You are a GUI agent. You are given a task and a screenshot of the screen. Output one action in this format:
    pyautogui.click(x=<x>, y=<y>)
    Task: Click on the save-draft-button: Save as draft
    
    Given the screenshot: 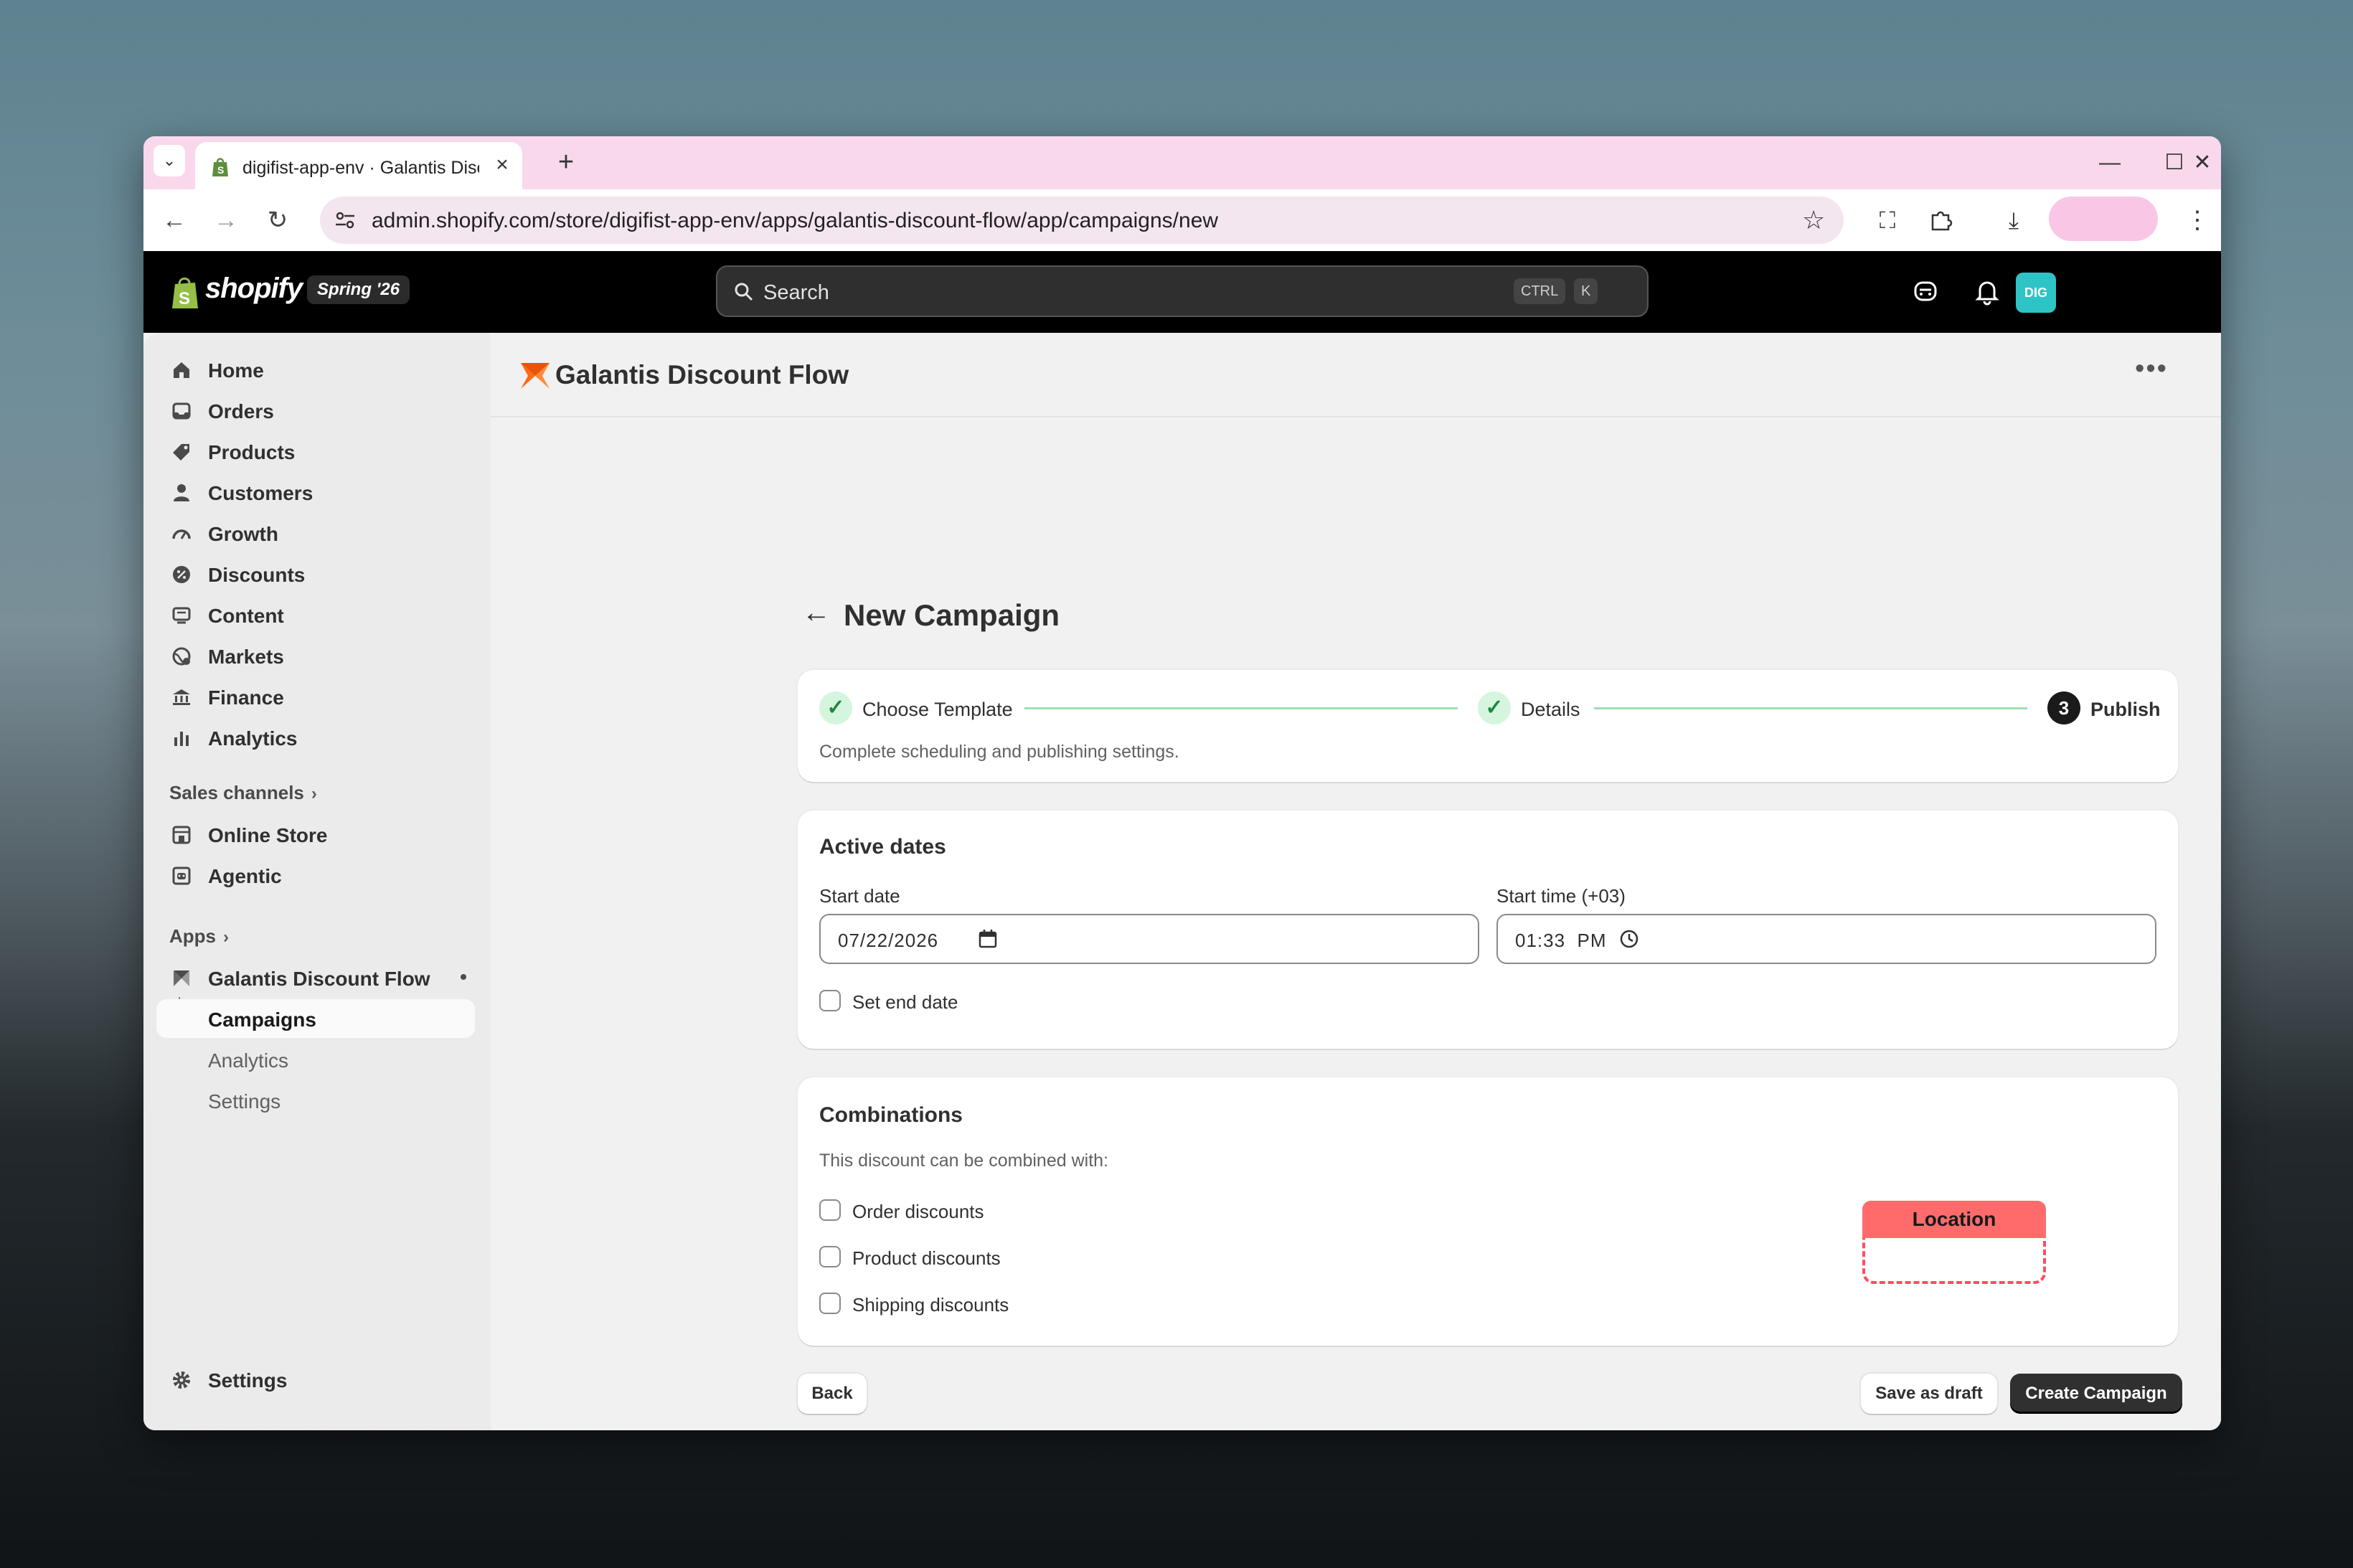 What is the action you would take?
    pyautogui.click(x=1929, y=1394)
    